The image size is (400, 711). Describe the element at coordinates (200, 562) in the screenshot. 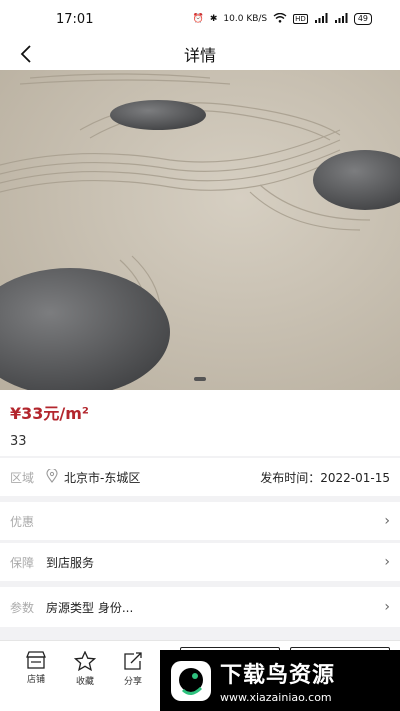

I see `guarantee-row: 保障 到店服务 ›` at that location.